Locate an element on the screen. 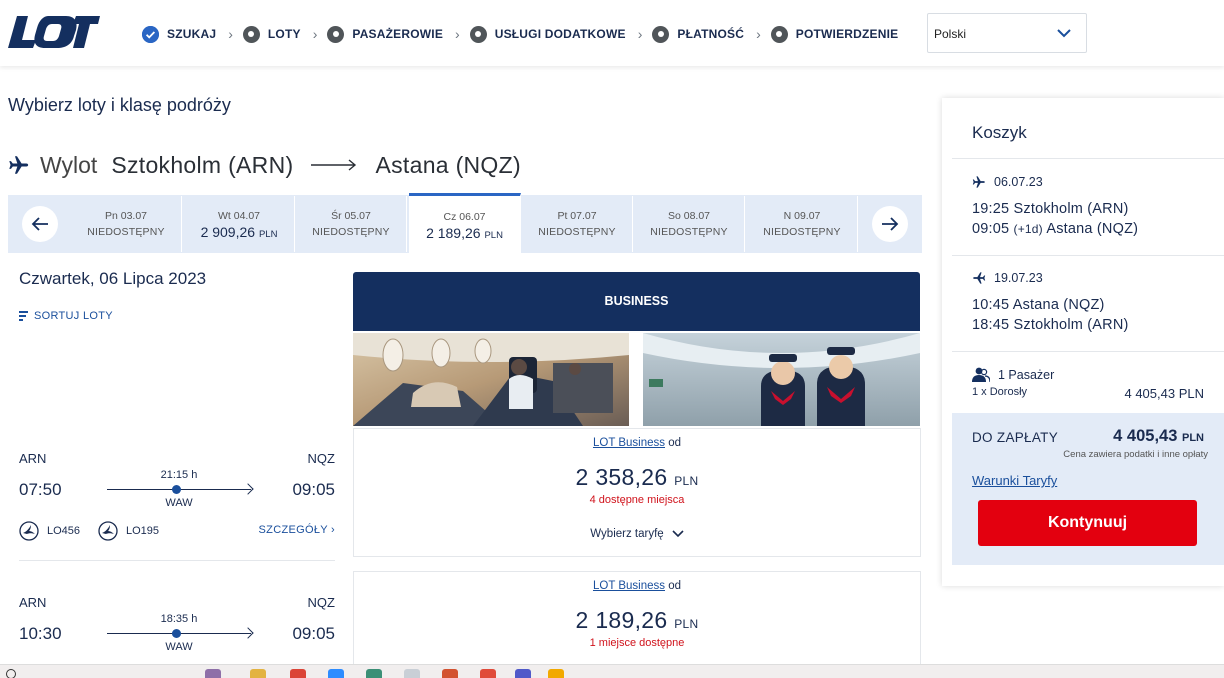  step-szukaj: SZUKAJ is located at coordinates (179, 34).